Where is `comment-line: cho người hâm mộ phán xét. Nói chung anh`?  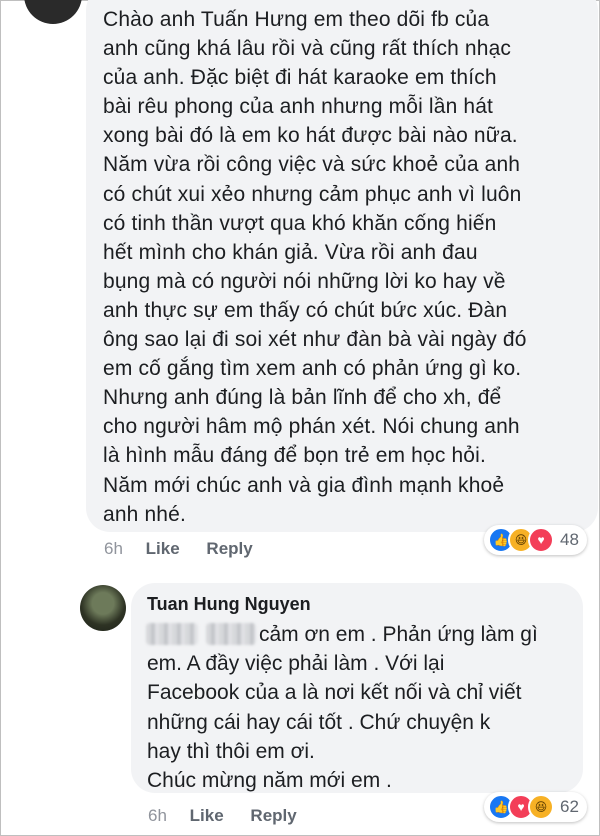
comment-line: cho người hâm mộ phán xét. Nói chung anh is located at coordinates (311, 427).